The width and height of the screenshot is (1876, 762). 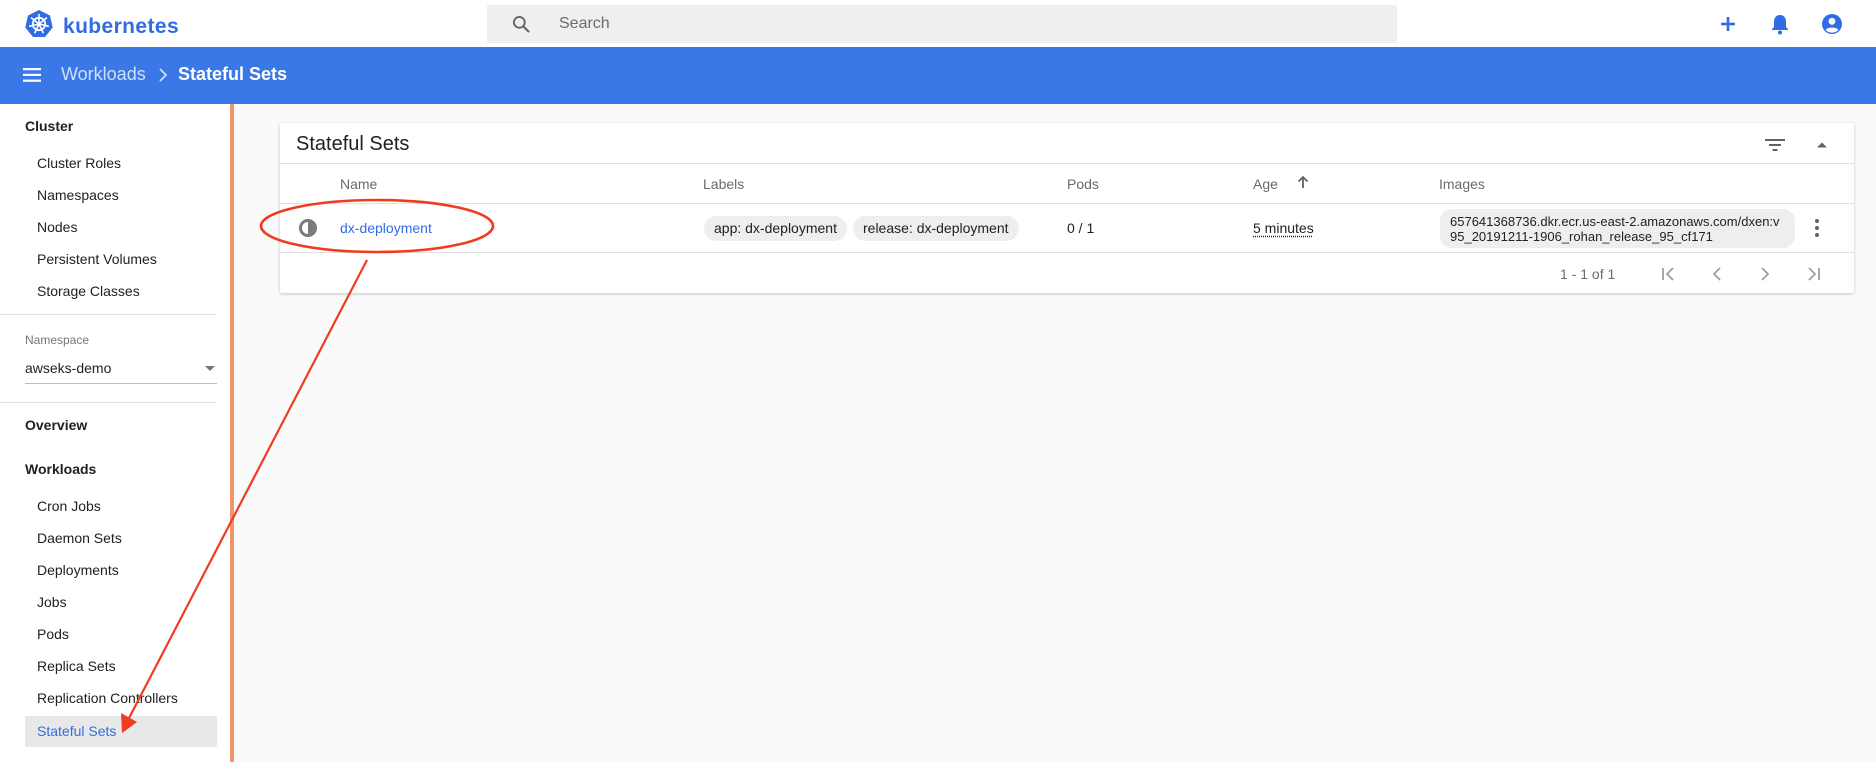 What do you see at coordinates (1813, 276) in the screenshot?
I see `last-page-icon` at bounding box center [1813, 276].